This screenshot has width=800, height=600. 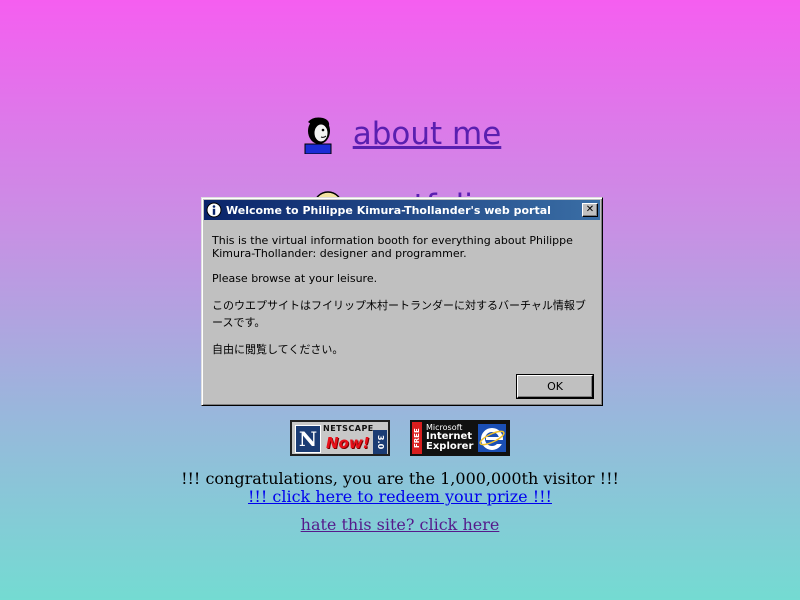 What do you see at coordinates (399, 314) in the screenshot?
I see `dialog-paragraph-japanese-intro: このウエプサイトはフイリップ木村ートランダーに対するバーチャル情報ブースです。` at bounding box center [399, 314].